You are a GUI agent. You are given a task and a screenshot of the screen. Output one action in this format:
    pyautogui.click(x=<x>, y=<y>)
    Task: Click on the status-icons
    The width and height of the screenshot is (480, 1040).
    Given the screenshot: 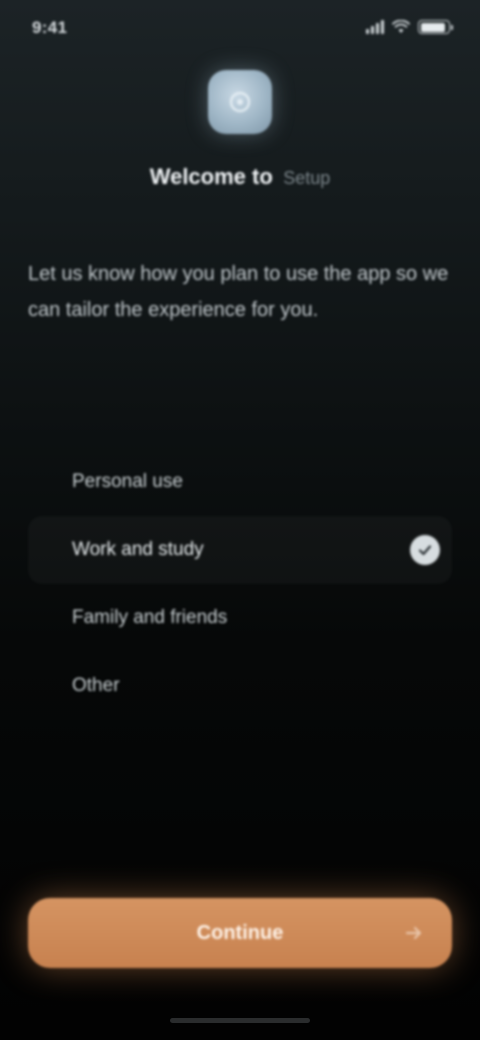 What is the action you would take?
    pyautogui.click(x=409, y=27)
    